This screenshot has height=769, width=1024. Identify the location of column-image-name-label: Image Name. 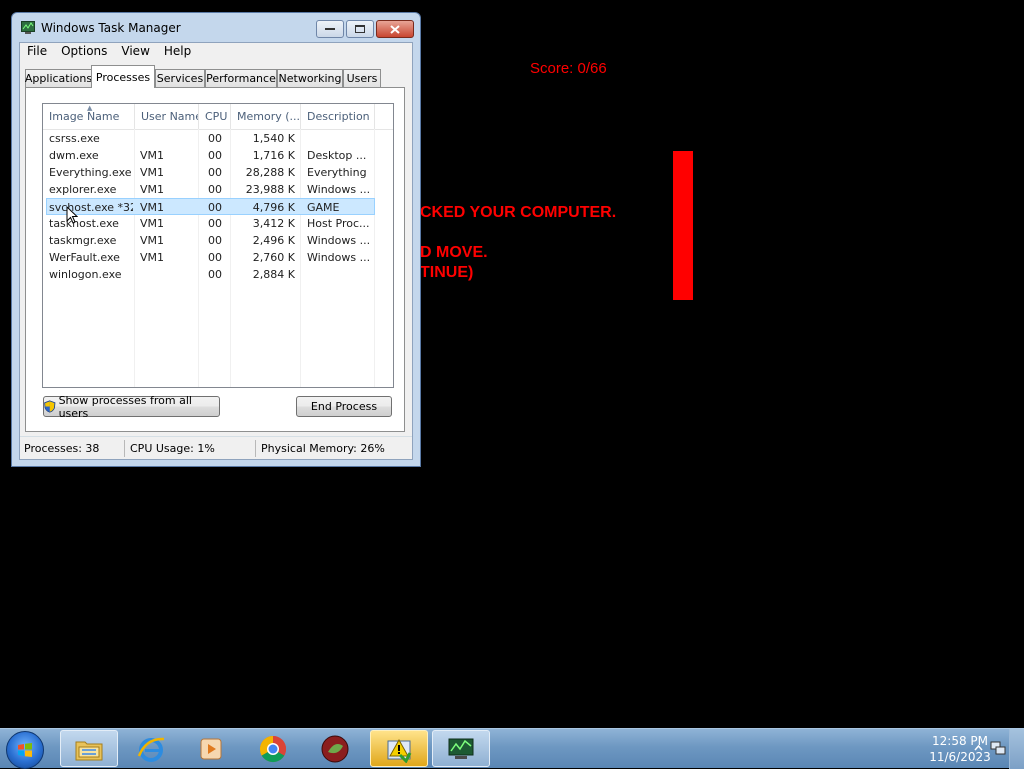
(84, 116).